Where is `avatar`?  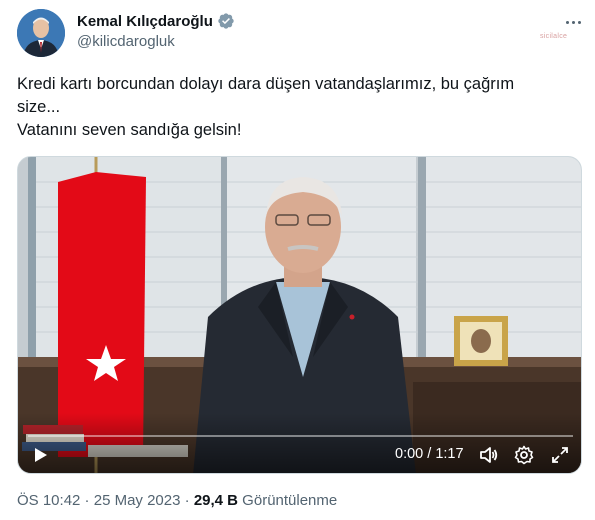 avatar is located at coordinates (41, 33).